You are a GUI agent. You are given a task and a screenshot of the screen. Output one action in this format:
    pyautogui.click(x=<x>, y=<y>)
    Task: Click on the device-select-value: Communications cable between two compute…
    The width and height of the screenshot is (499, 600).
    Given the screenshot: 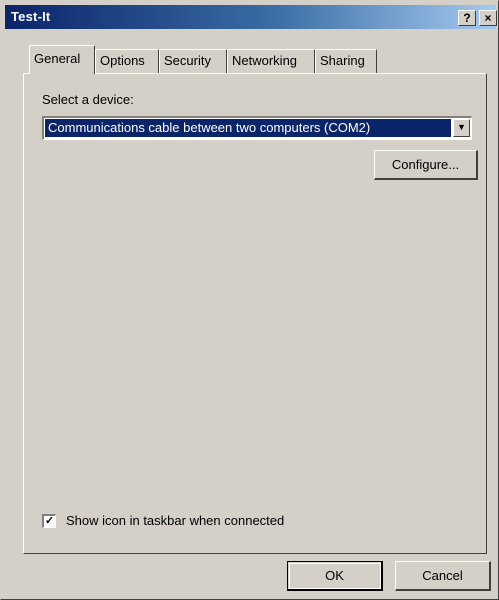 What is the action you would take?
    pyautogui.click(x=248, y=128)
    